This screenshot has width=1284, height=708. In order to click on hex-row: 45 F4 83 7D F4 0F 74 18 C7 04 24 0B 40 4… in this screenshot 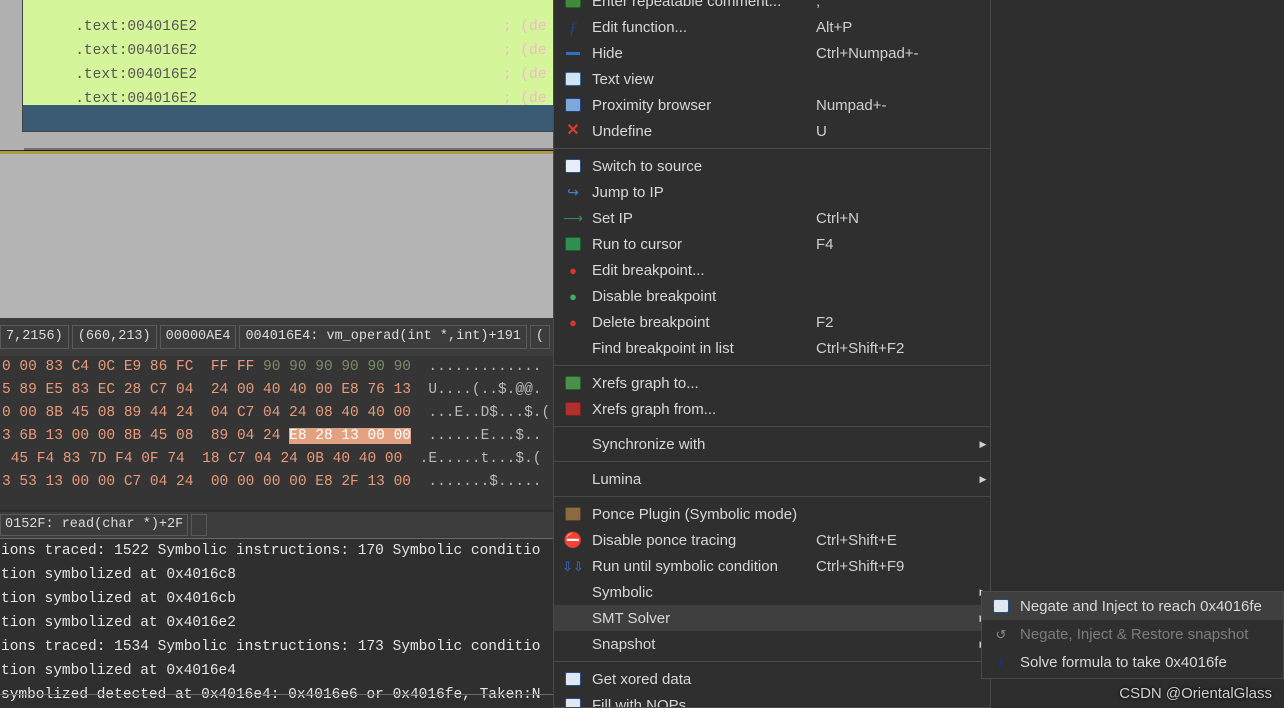, I will do `click(276, 459)`.